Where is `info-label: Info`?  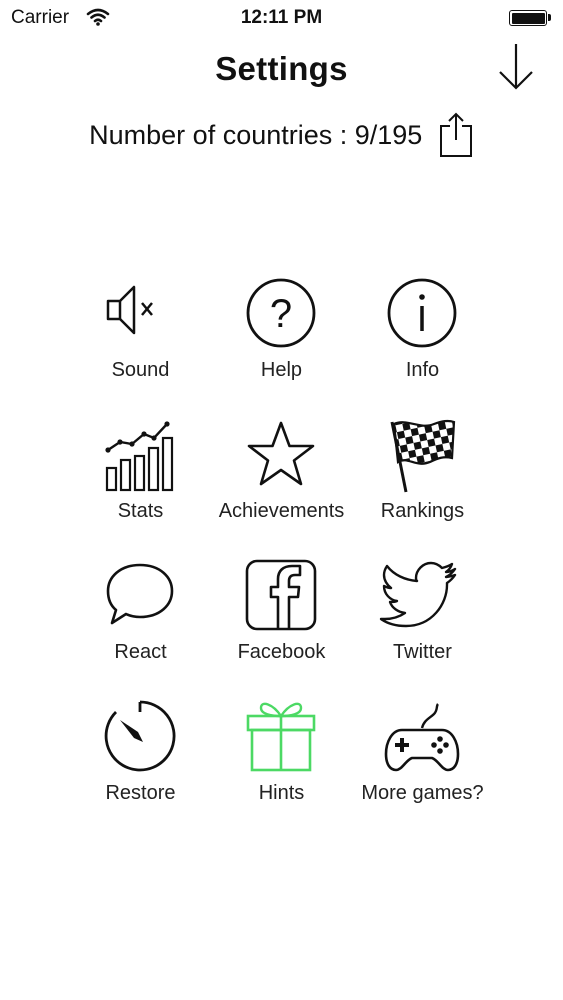 info-label: Info is located at coordinates (422, 370).